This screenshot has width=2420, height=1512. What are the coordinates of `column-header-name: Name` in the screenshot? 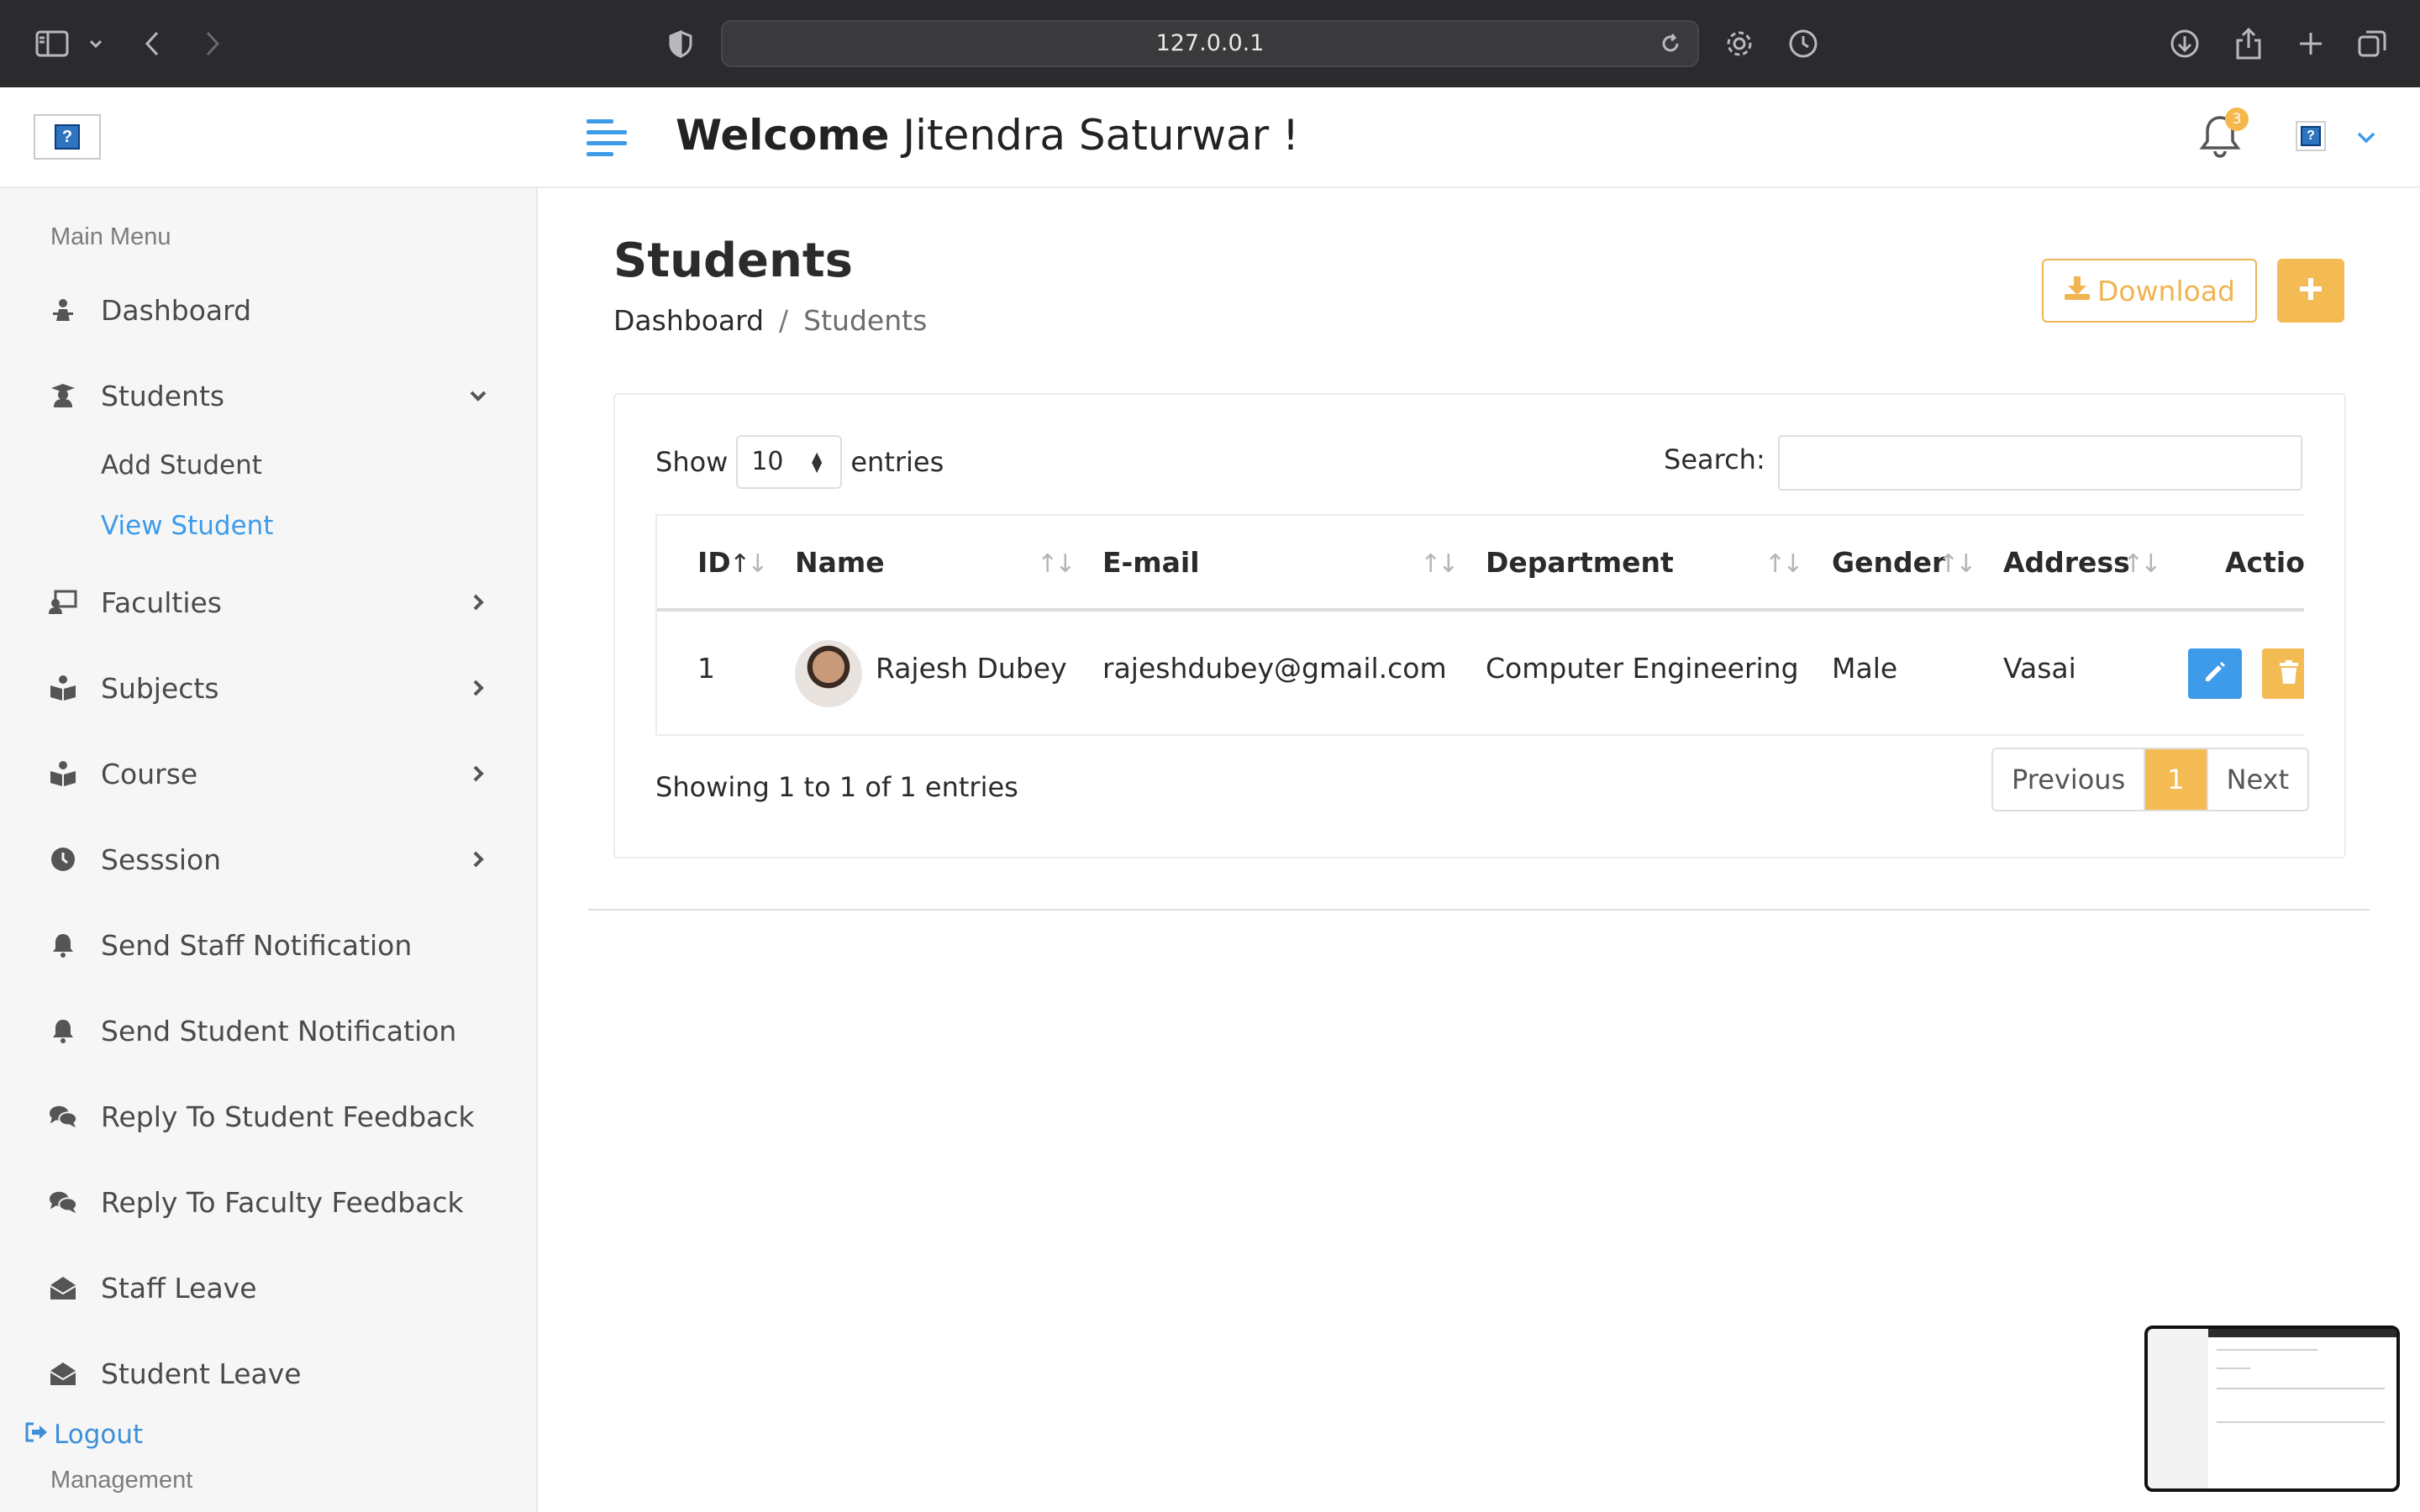 It's located at (840, 562).